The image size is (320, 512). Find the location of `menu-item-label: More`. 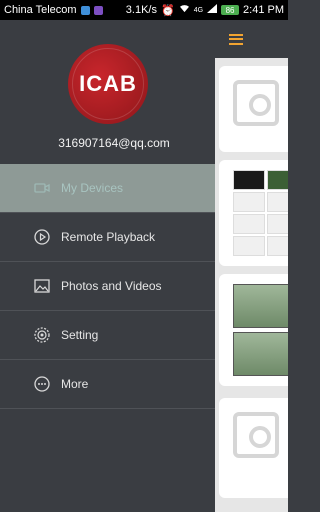

menu-item-label: More is located at coordinates (75, 384).